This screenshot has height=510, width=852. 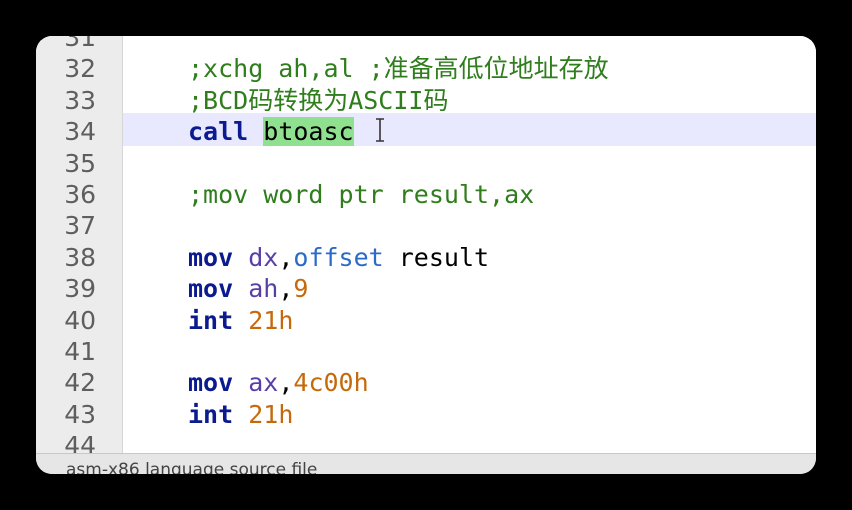 I want to click on line-number: 37, so click(x=80, y=225).